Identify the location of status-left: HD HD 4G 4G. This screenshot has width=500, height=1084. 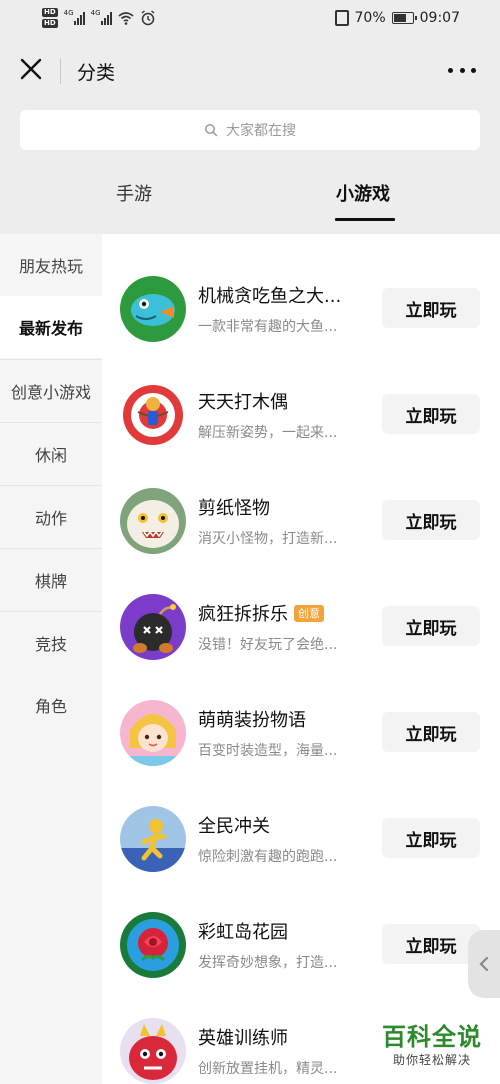
(99, 18).